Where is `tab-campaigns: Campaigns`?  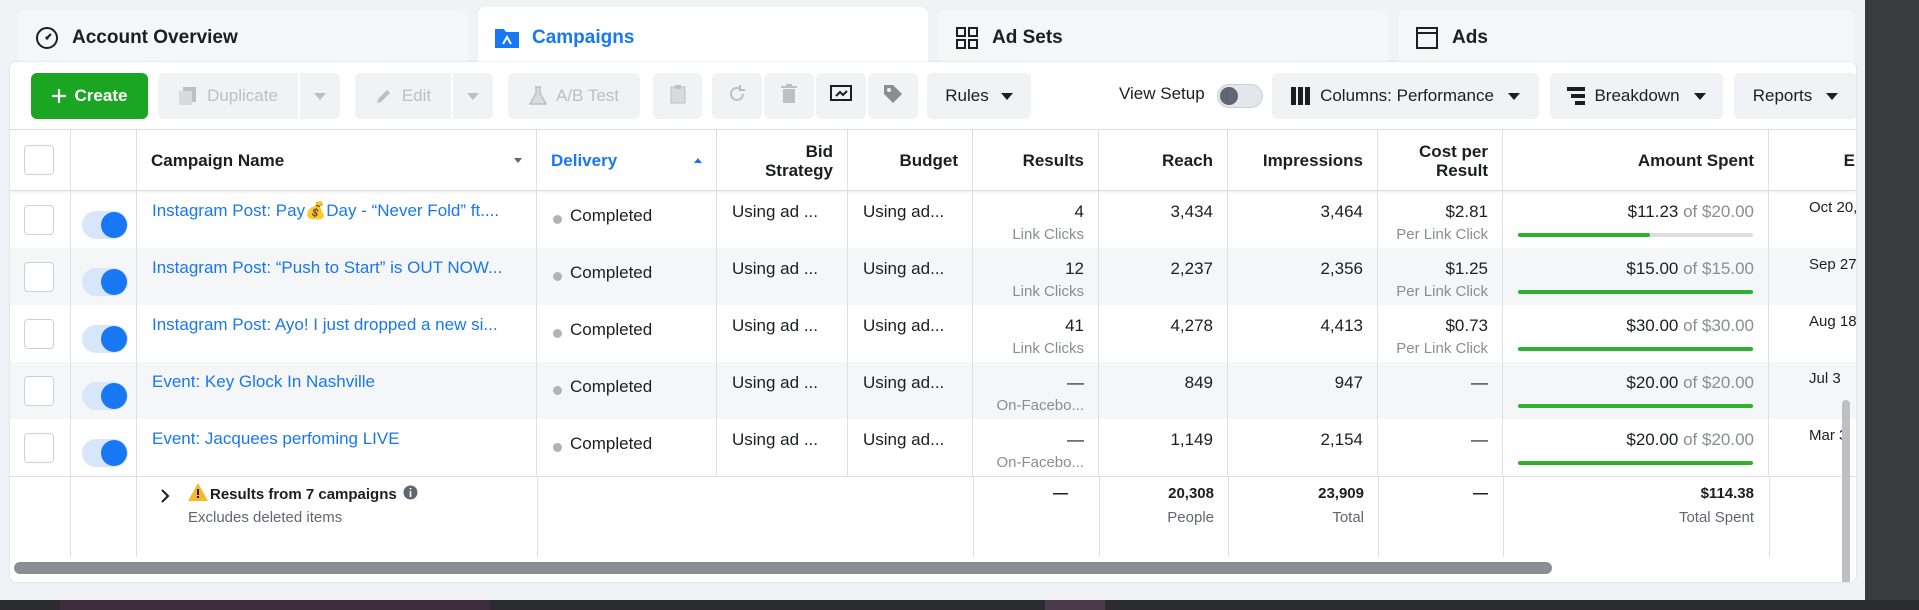 tab-campaigns: Campaigns is located at coordinates (703, 38).